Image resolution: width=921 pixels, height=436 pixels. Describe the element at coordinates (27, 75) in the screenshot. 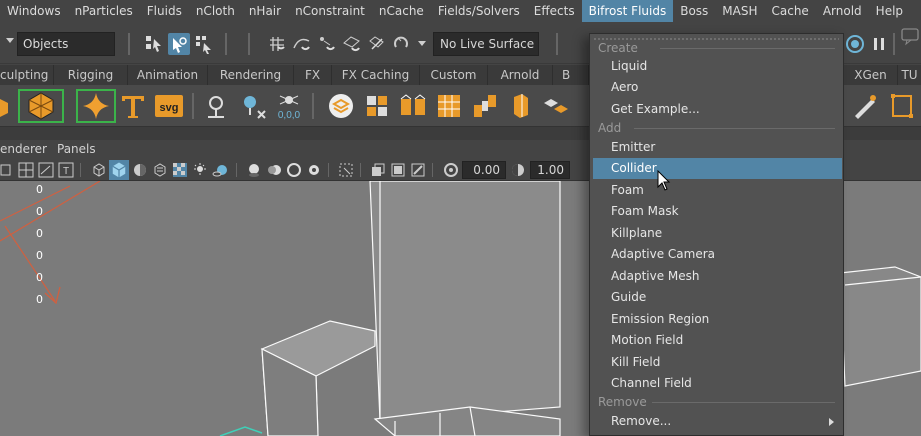

I see `tab-sculpting: culpting` at that location.